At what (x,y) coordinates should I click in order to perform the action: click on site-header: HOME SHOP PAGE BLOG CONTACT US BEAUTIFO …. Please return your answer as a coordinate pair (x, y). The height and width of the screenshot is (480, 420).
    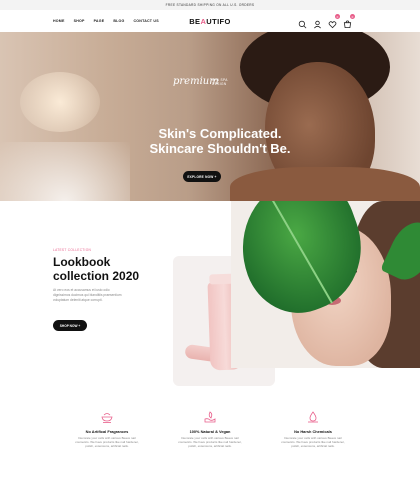
    Looking at the image, I should click on (210, 21).